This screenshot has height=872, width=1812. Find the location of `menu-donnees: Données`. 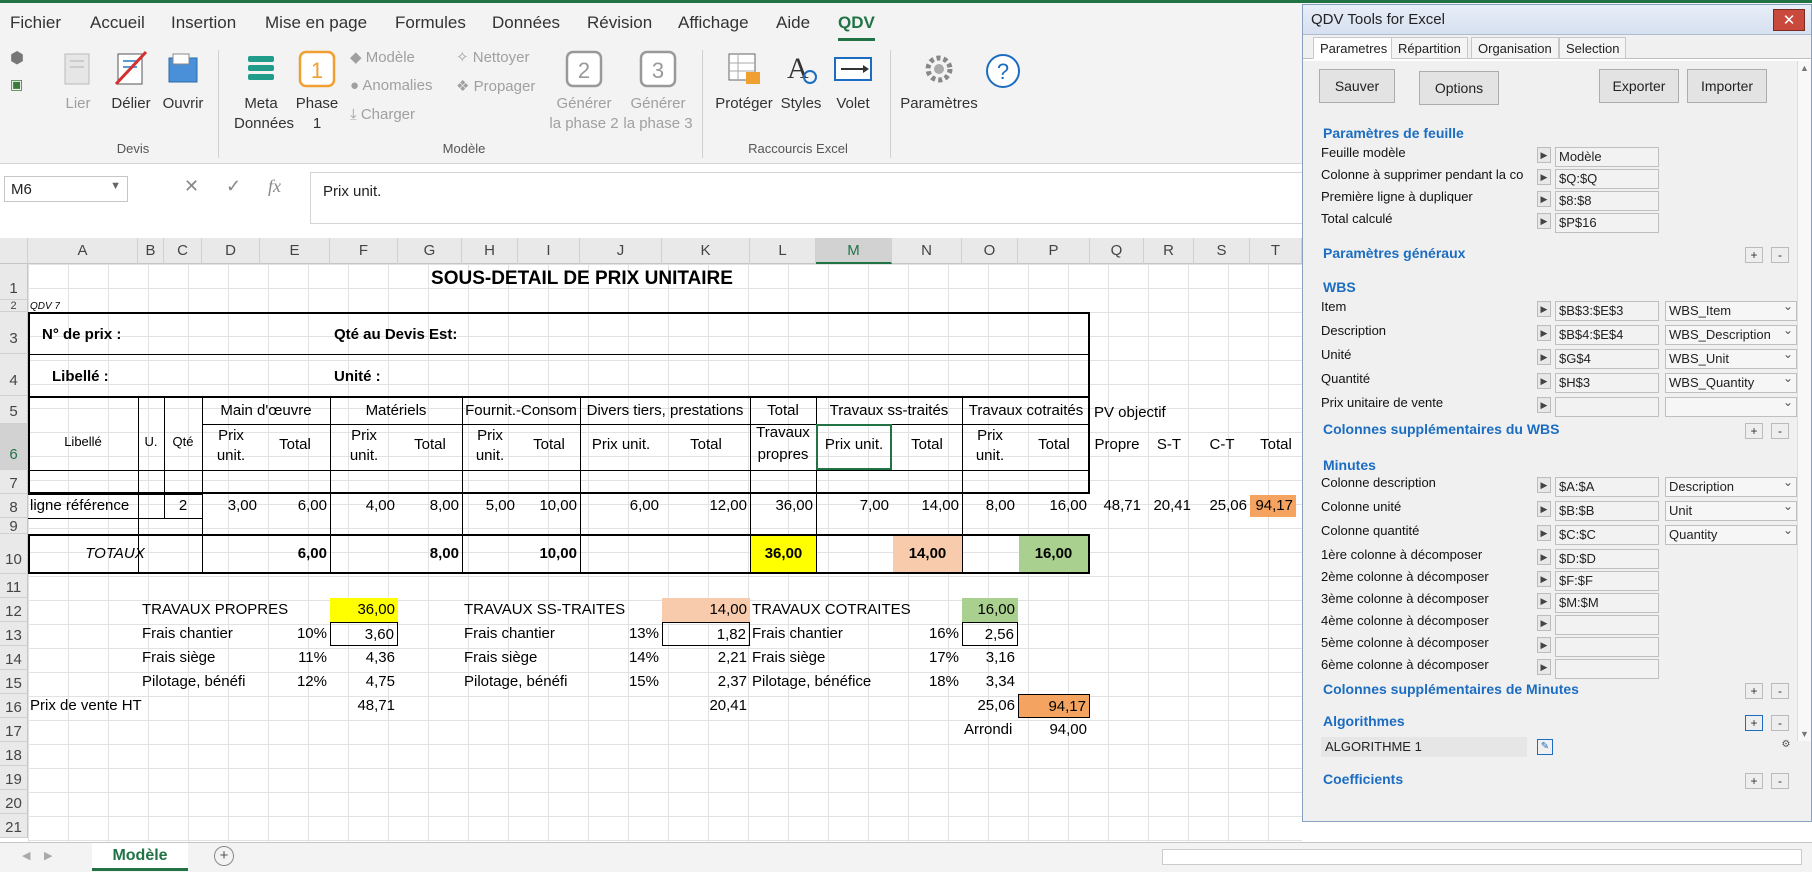

menu-donnees: Données is located at coordinates (526, 23).